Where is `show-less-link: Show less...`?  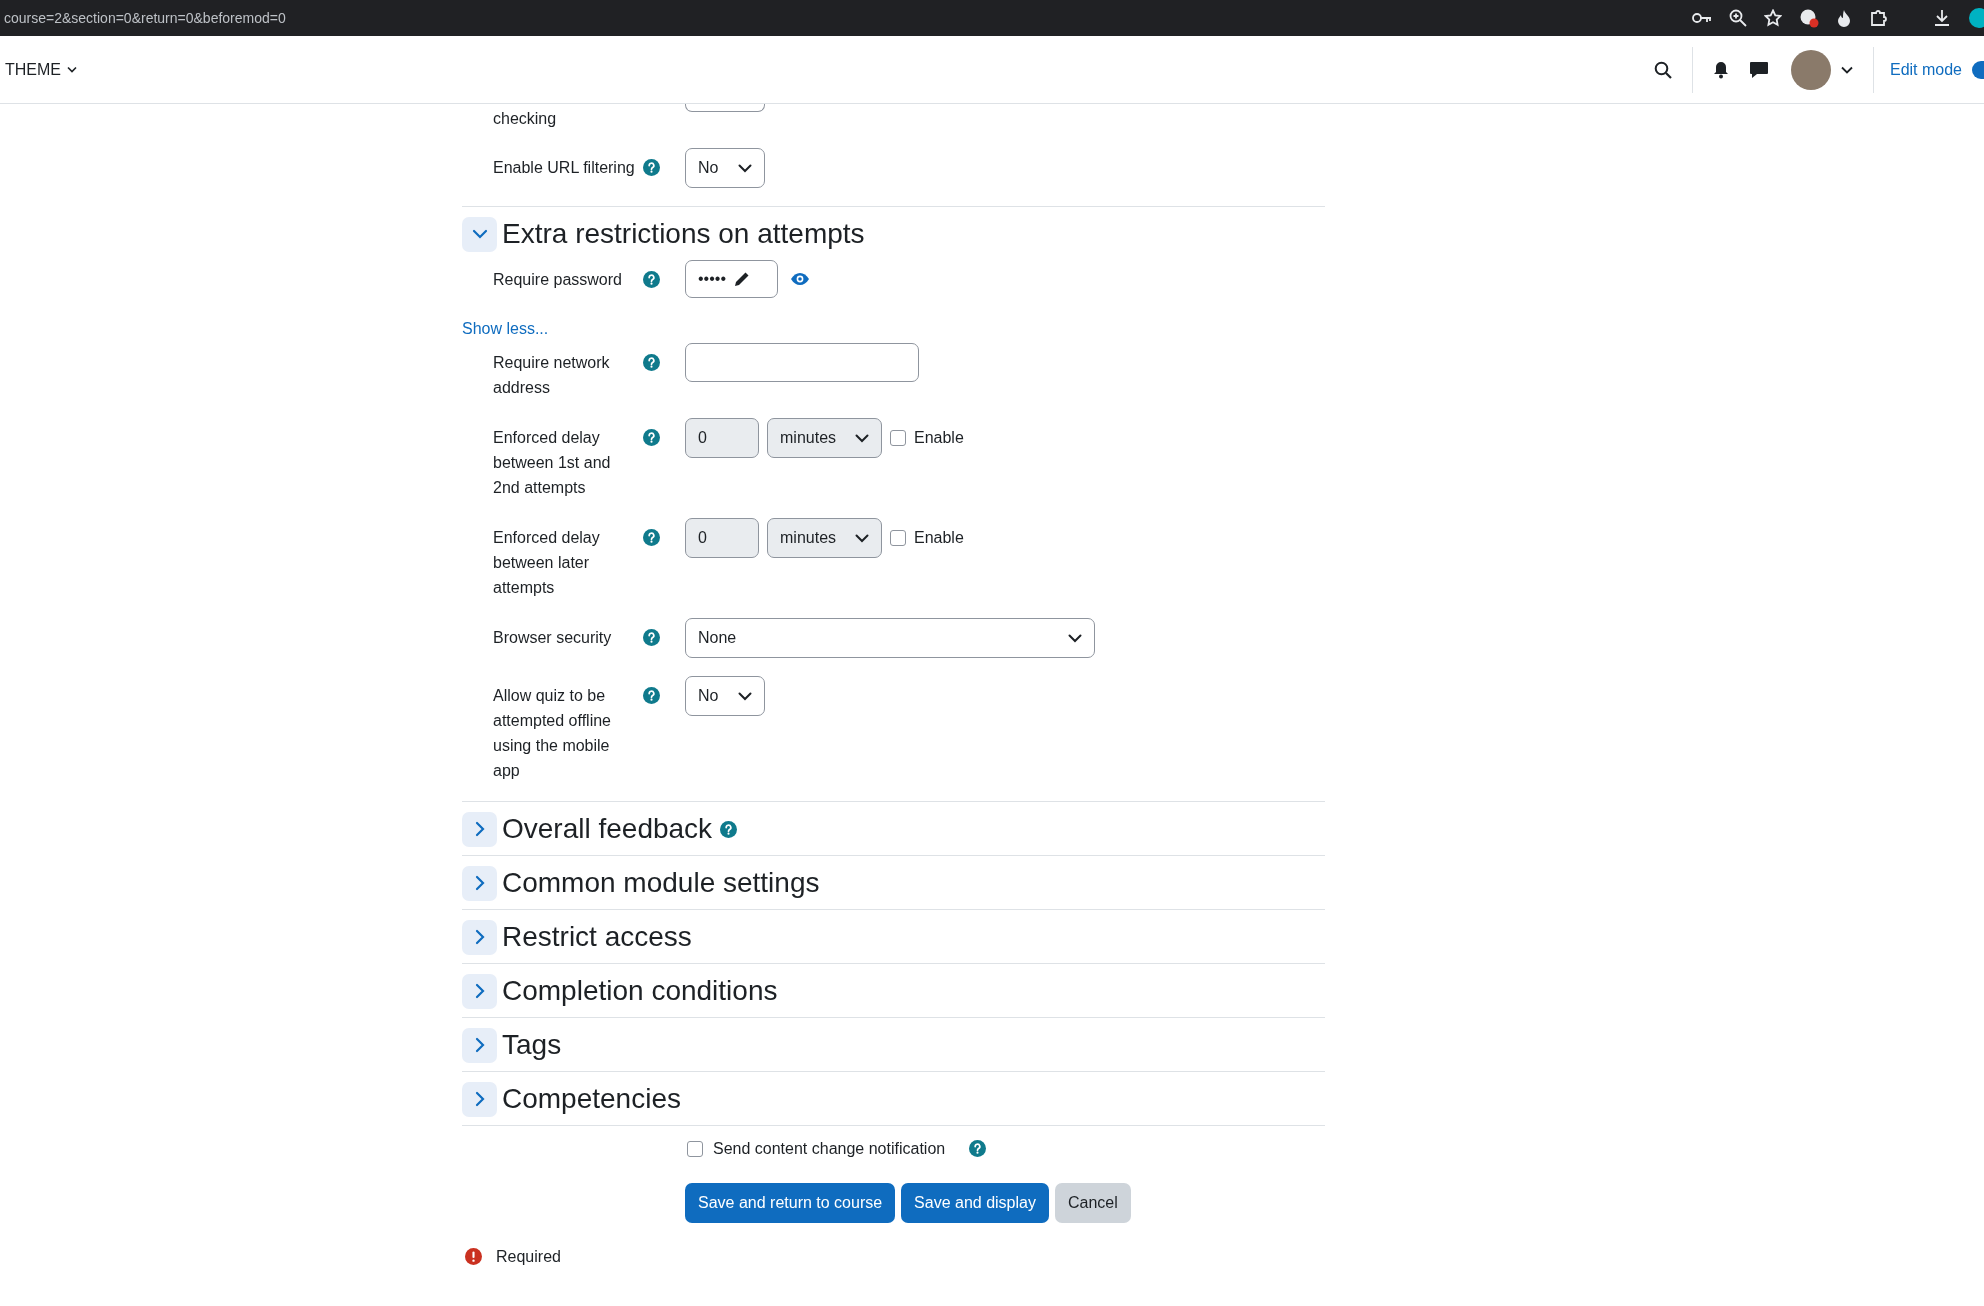
show-less-link: Show less... is located at coordinates (505, 328).